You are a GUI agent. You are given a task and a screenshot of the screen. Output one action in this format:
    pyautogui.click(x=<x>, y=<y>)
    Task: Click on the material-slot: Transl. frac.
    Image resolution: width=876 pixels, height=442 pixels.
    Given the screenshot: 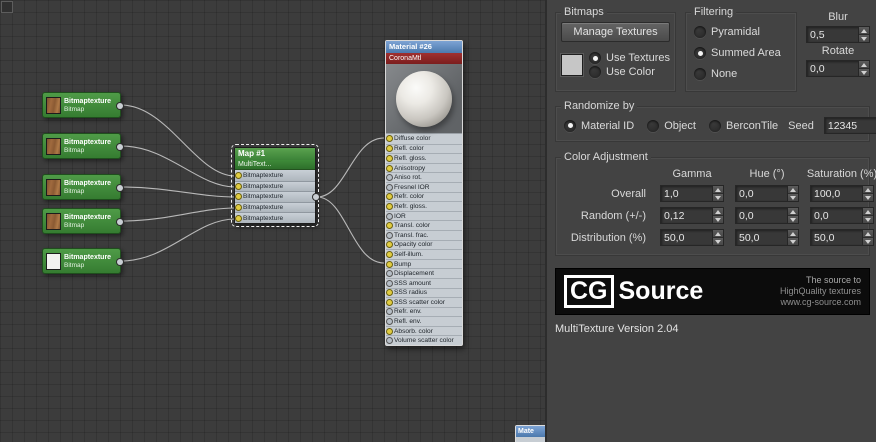 What is the action you would take?
    pyautogui.click(x=424, y=234)
    